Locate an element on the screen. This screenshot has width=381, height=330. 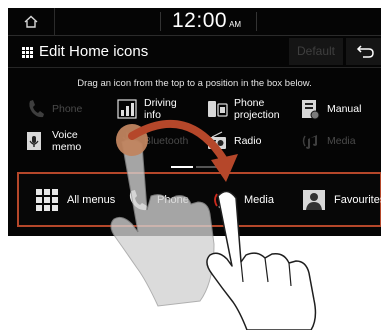
ghost-hand-illustration is located at coordinates (162, 222).